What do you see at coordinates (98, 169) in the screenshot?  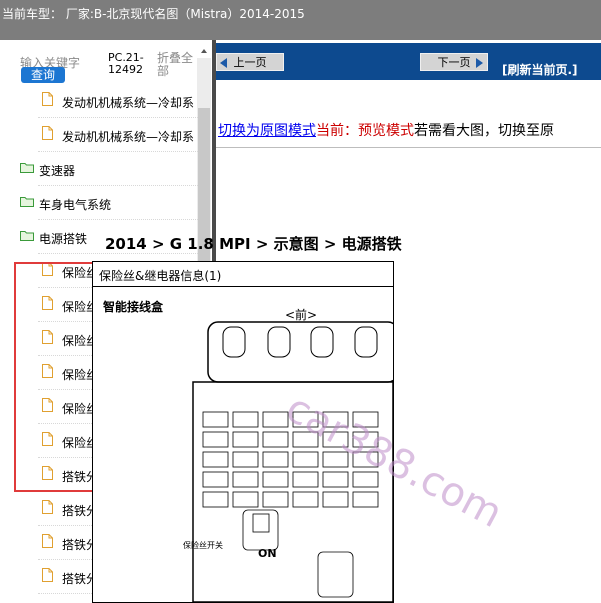 I see `tree-item: 变速器` at bounding box center [98, 169].